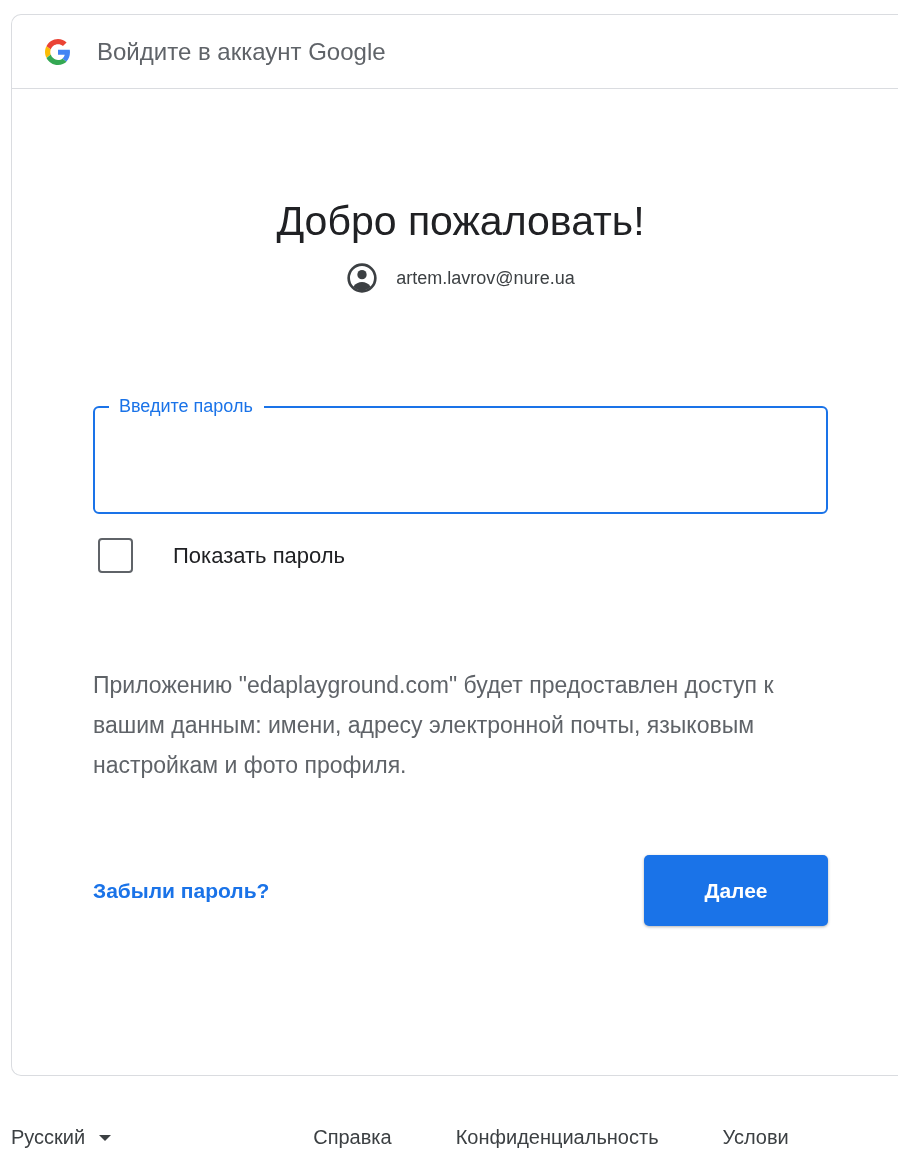 The height and width of the screenshot is (1149, 898). Describe the element at coordinates (736, 891) in the screenshot. I see `next-button: Далее` at that location.